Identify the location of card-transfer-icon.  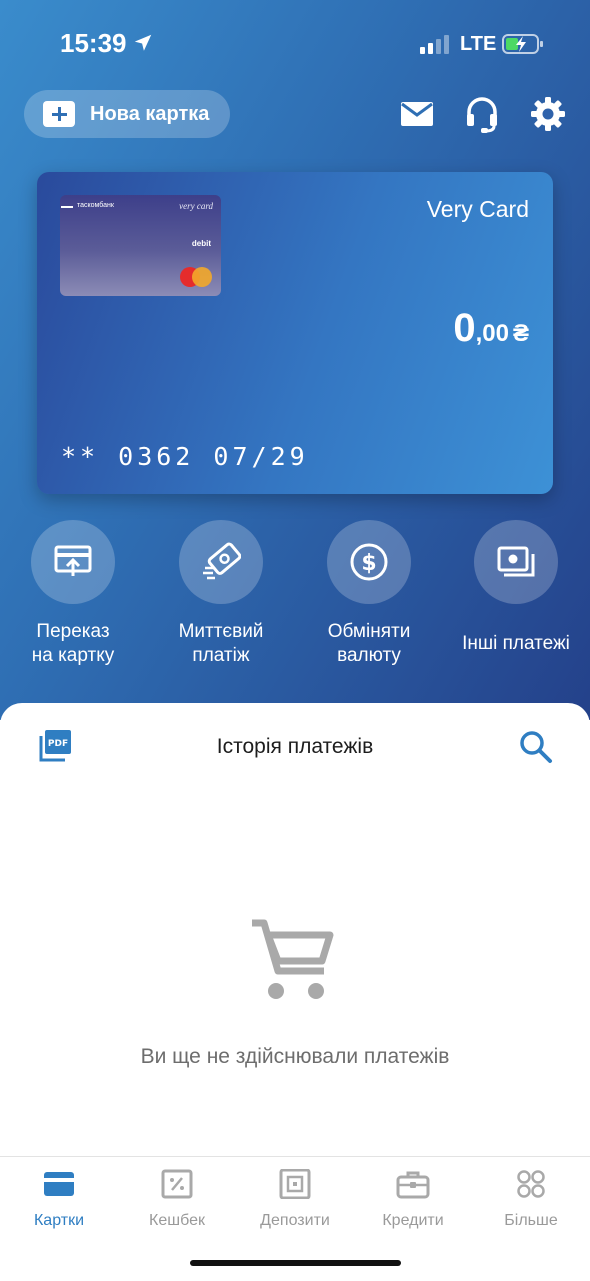
(73, 560).